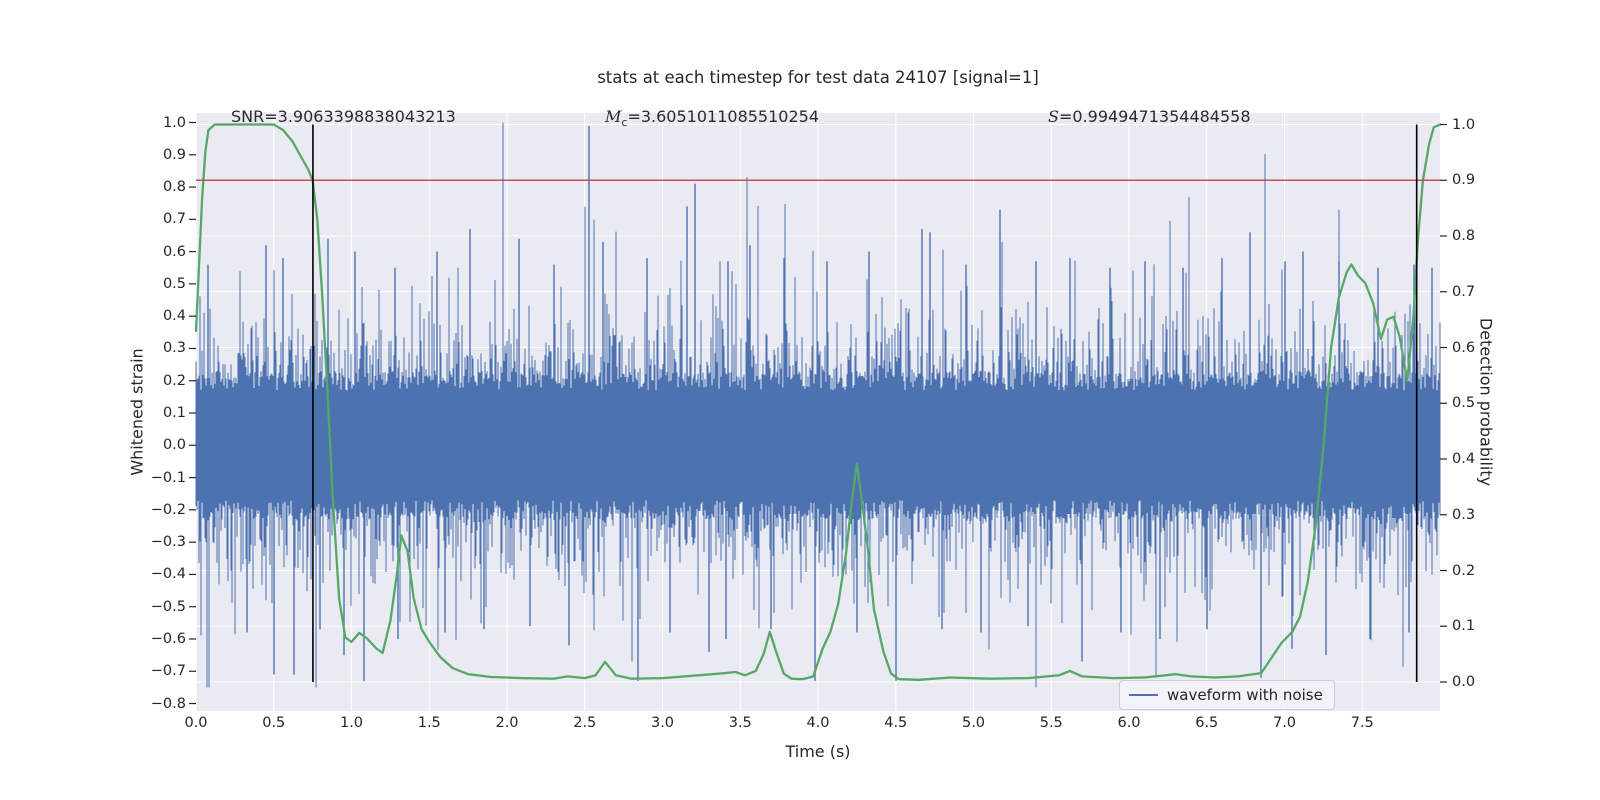 The height and width of the screenshot is (800, 1600). Describe the element at coordinates (137, 412) in the screenshot. I see `y-left-axis-label: Whitened strain` at that location.